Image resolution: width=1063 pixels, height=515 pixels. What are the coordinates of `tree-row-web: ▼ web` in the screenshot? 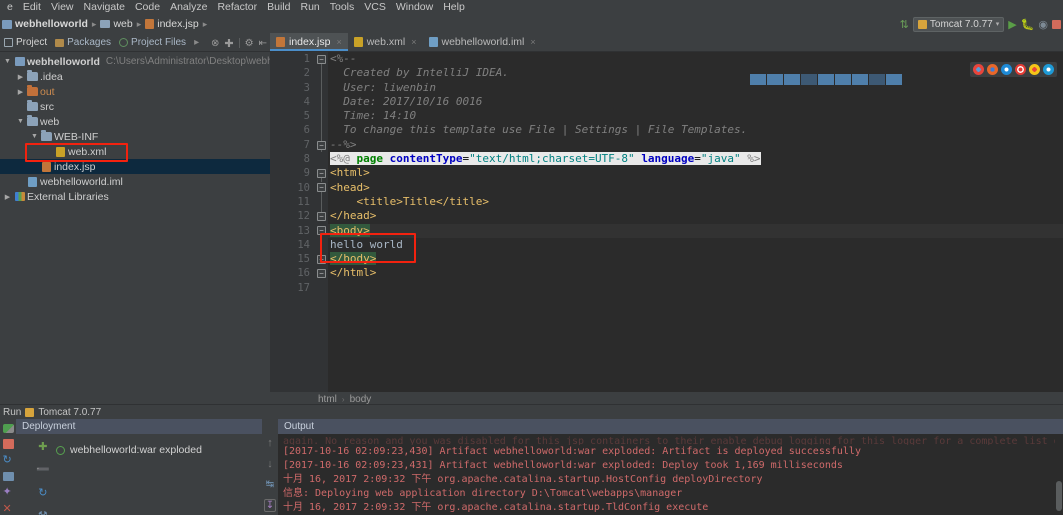 It's located at (135, 121).